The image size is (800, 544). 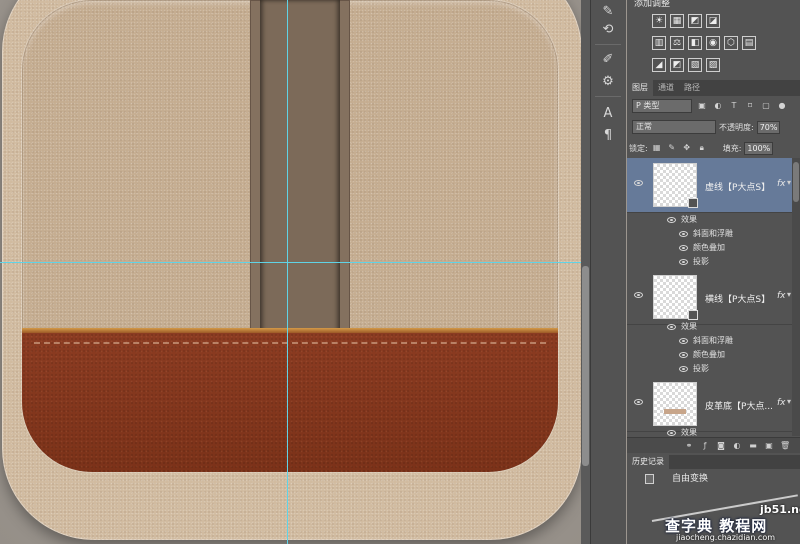 I want to click on adjustments-row-2: ▥ ⚖ ◧ ◉ ⬡ ▤, so click(x=704, y=43).